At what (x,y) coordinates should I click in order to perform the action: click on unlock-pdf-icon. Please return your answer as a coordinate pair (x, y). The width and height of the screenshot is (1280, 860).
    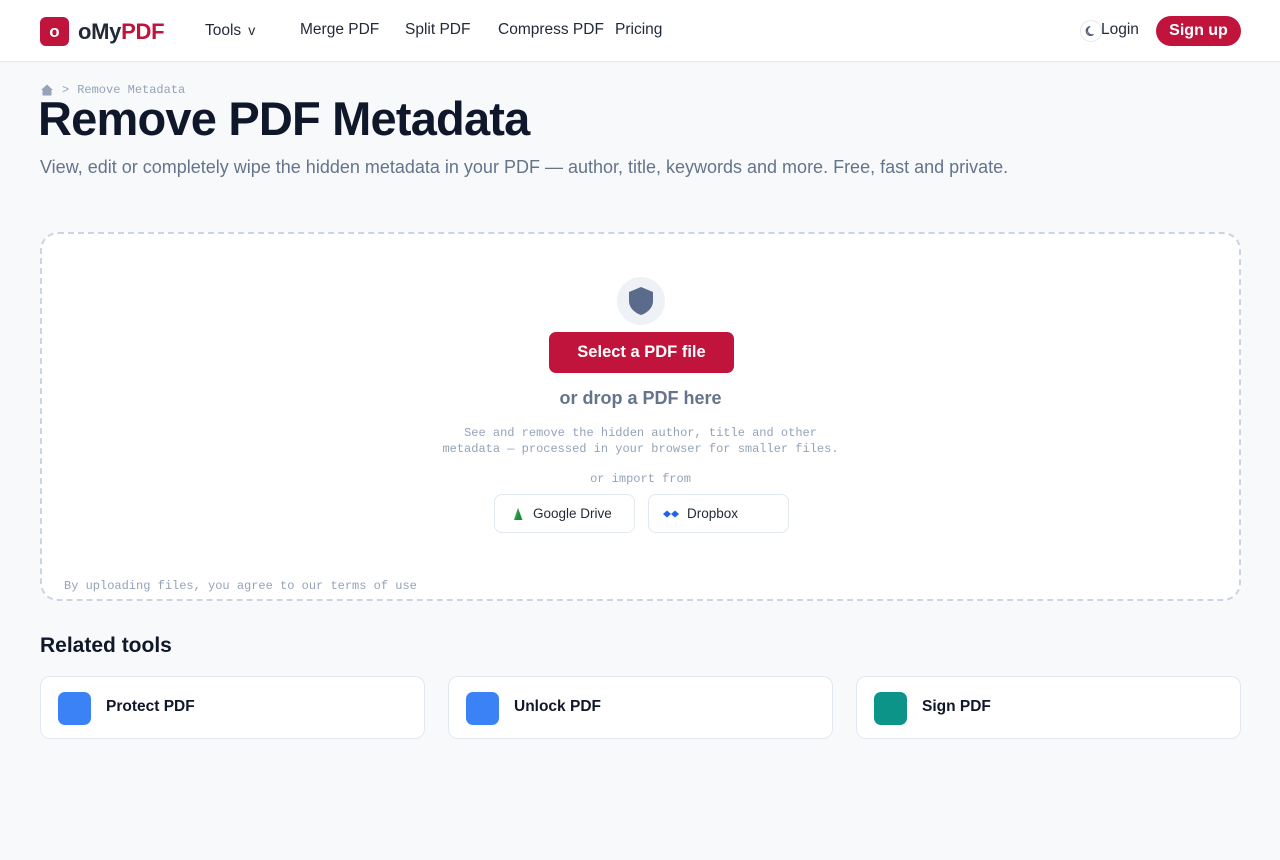
    Looking at the image, I should click on (482, 708).